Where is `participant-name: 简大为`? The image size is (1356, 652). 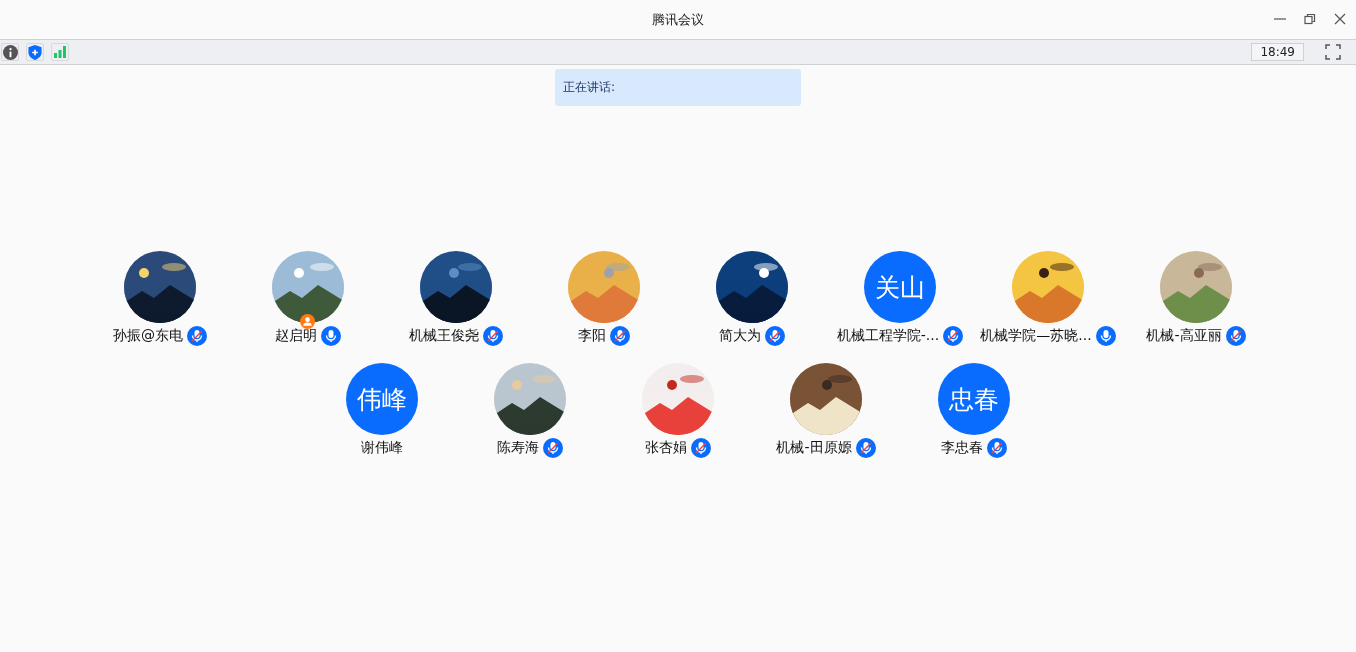
participant-name: 简大为 is located at coordinates (740, 336).